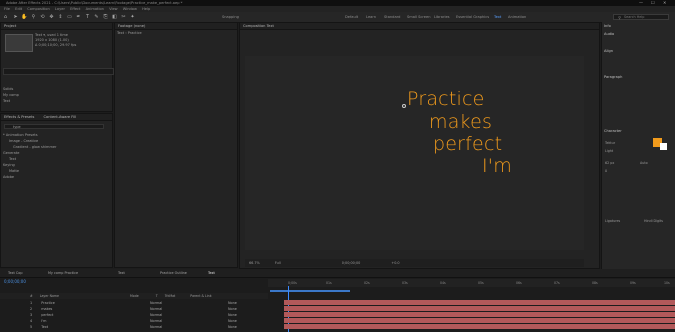  Describe the element at coordinates (609, 34) in the screenshot. I see `audio-header: Audio` at that location.